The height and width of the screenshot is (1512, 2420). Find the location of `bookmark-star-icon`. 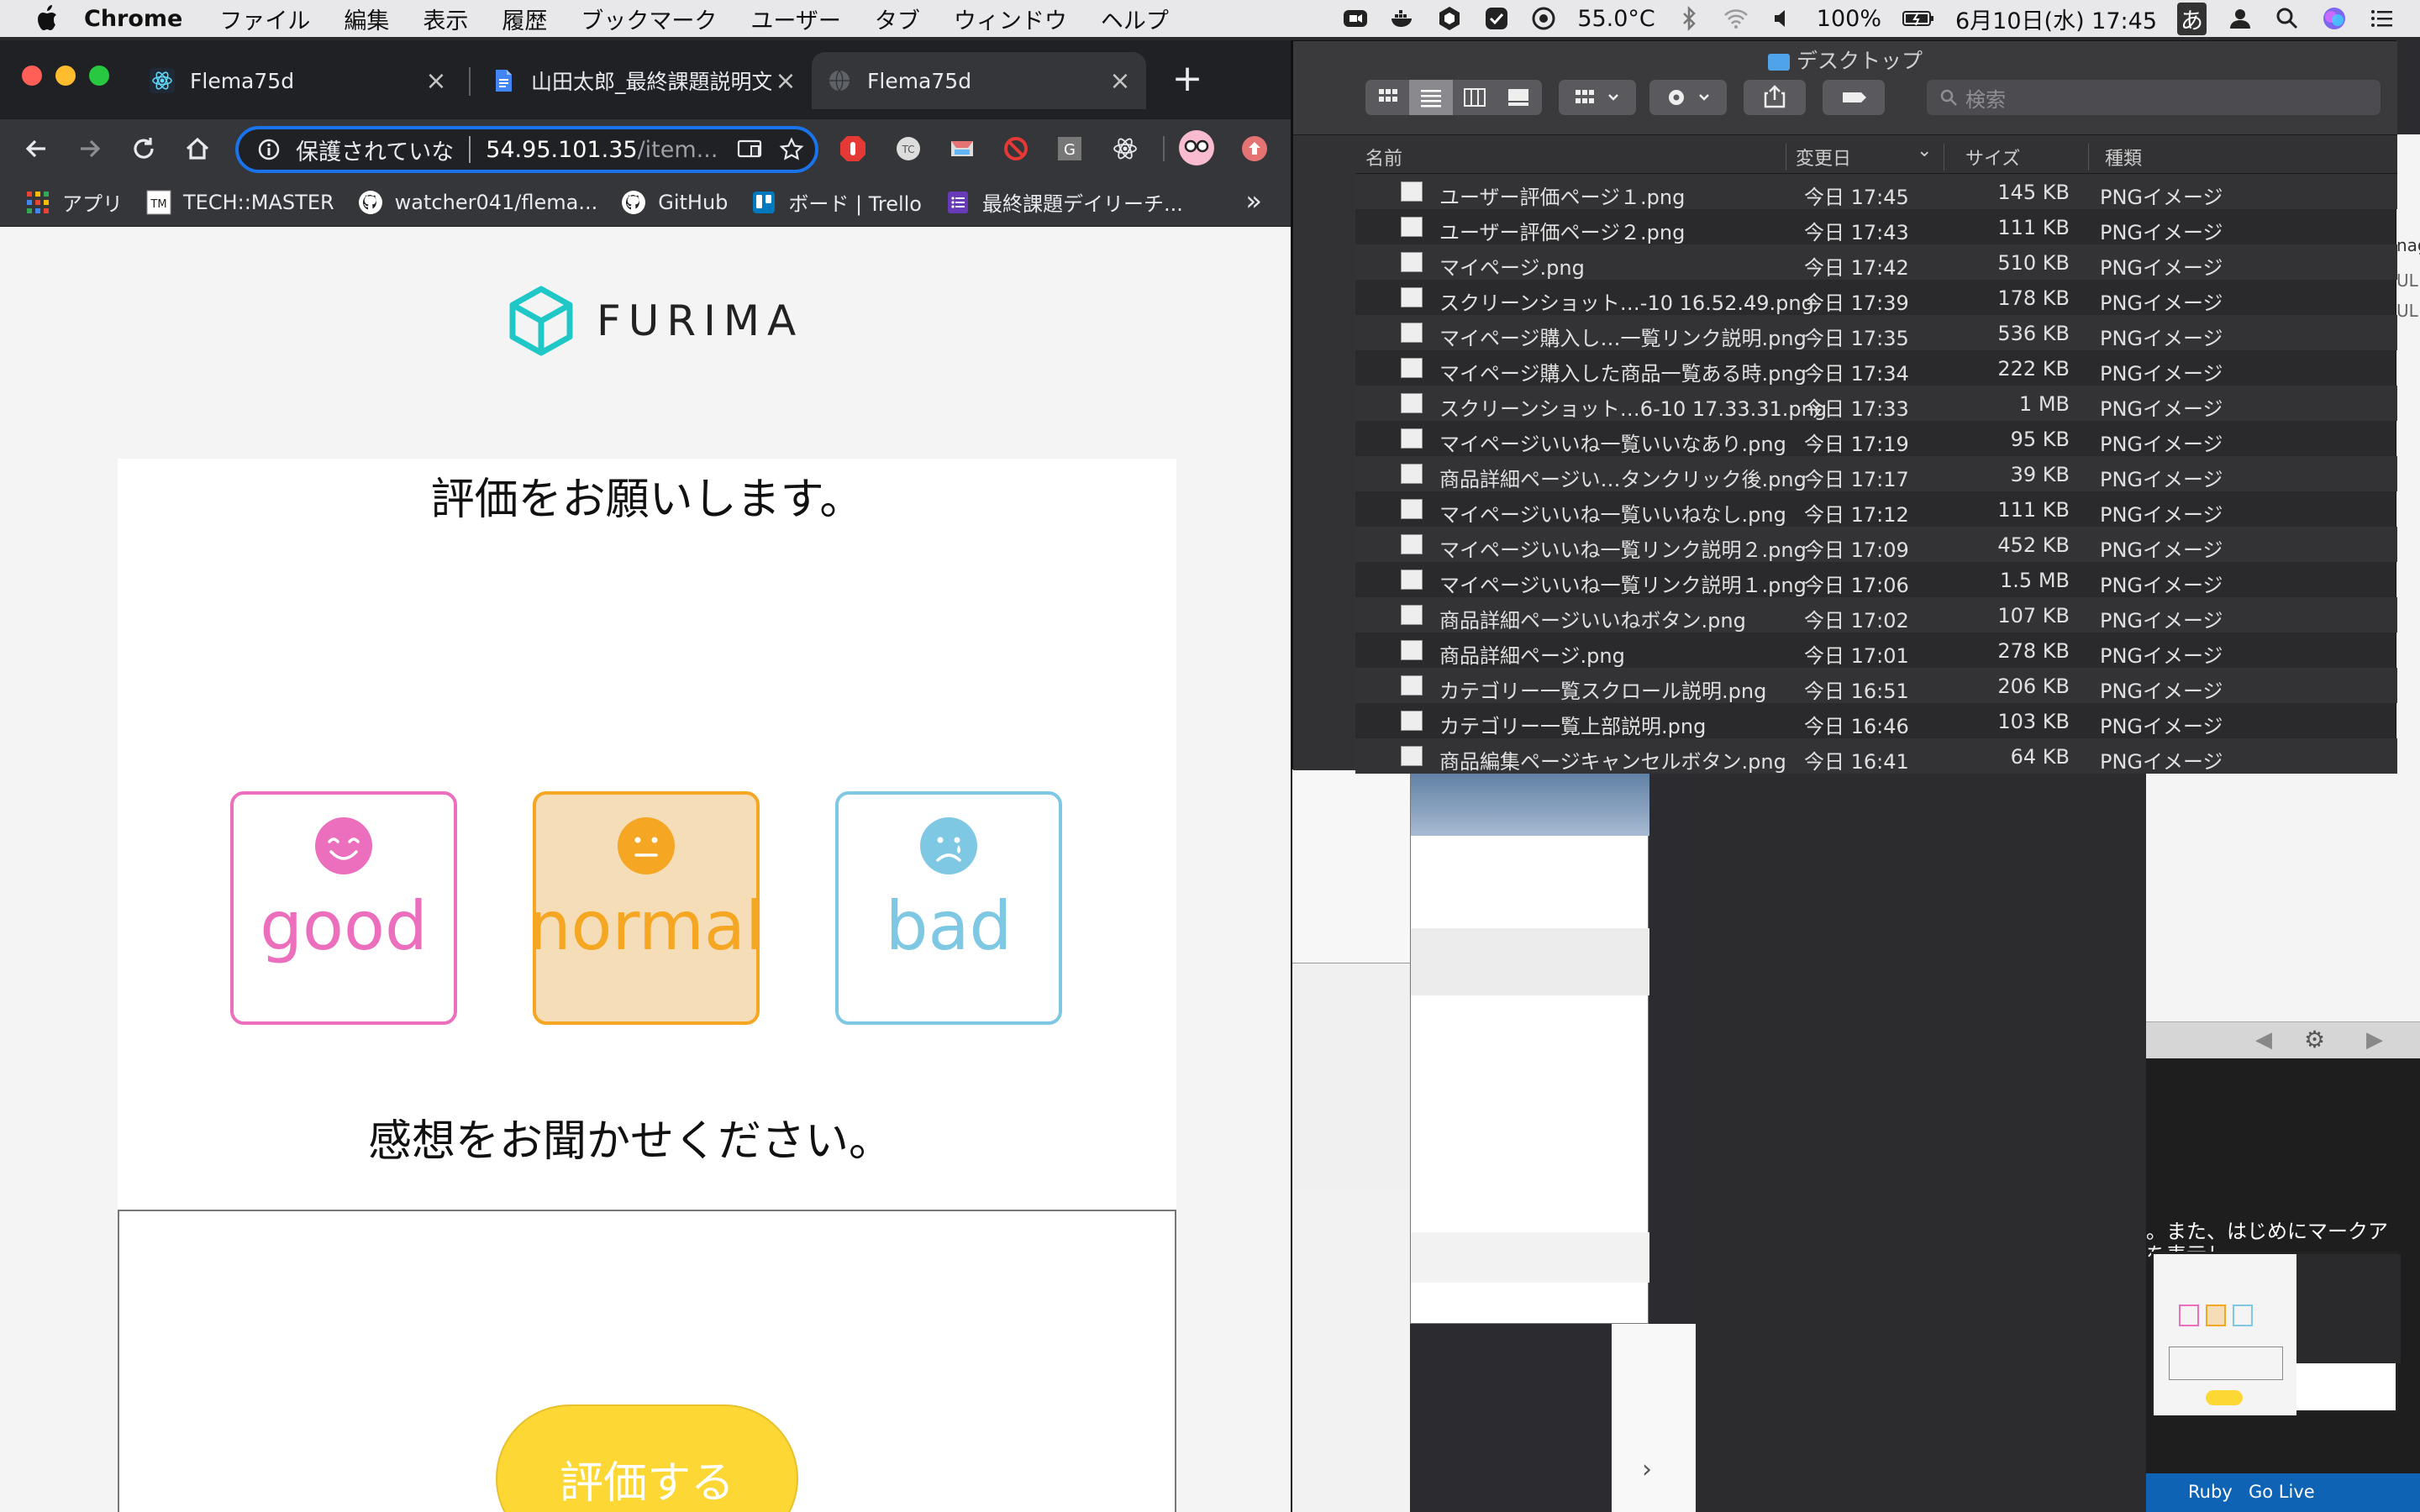

bookmark-star-icon is located at coordinates (792, 149).